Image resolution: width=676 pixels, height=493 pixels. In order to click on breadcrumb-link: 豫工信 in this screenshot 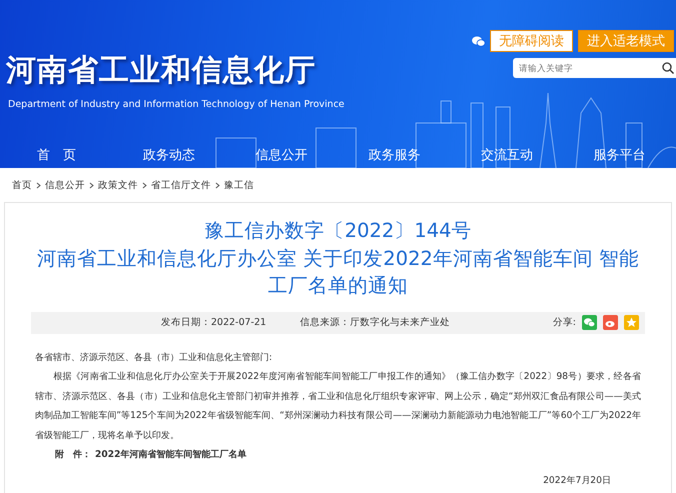, I will do `click(239, 185)`.